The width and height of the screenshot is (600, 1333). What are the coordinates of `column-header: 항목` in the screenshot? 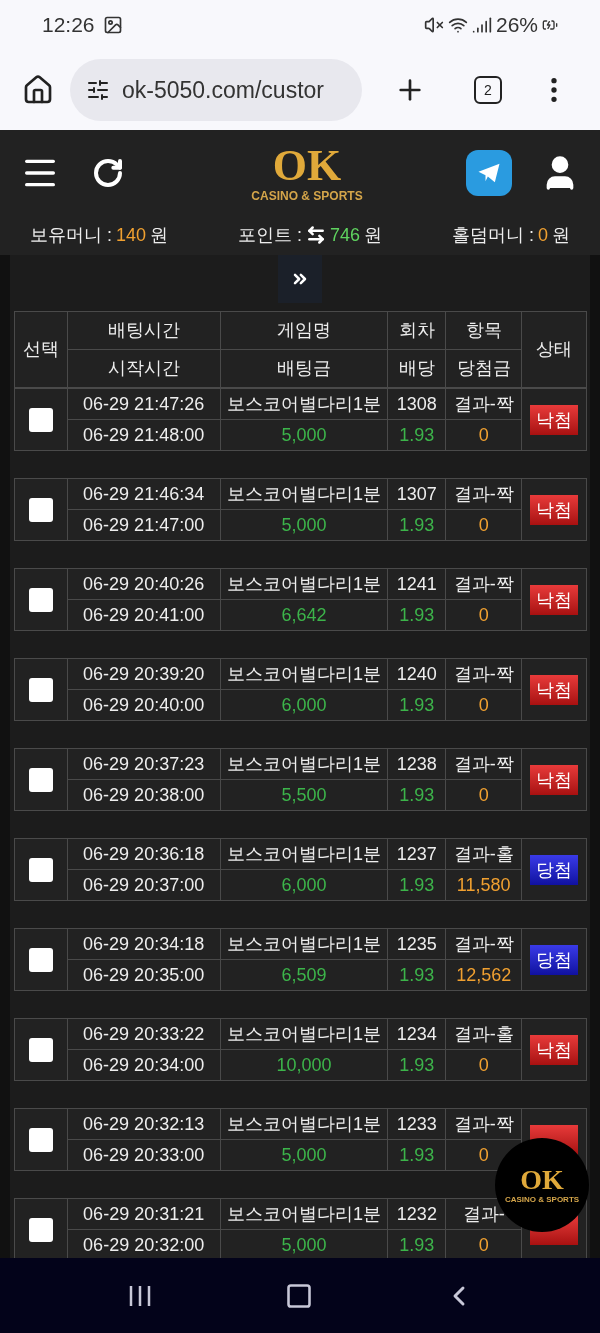 It's located at (483, 330).